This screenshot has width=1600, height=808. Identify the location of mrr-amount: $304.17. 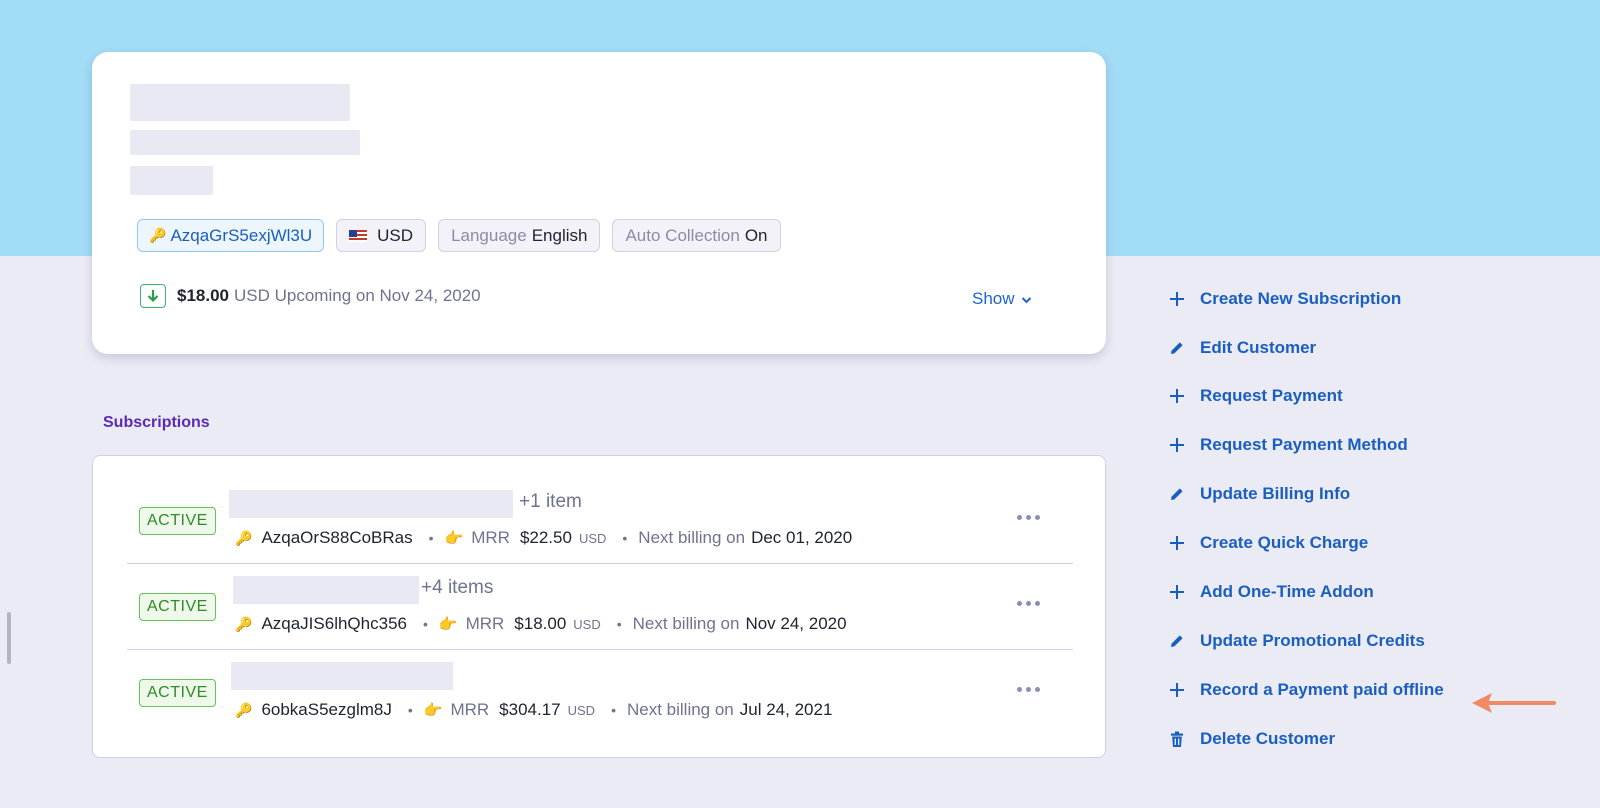
(530, 709).